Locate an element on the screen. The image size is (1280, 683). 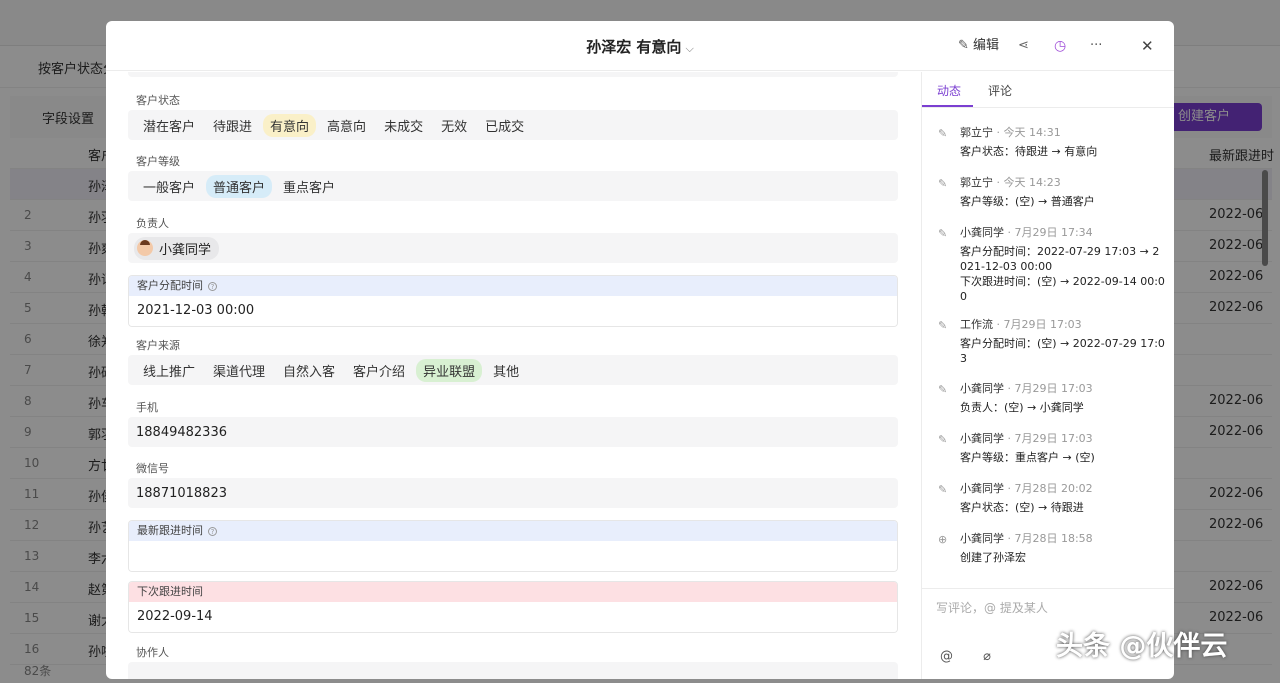
field-label: 负责人 is located at coordinates (152, 223).